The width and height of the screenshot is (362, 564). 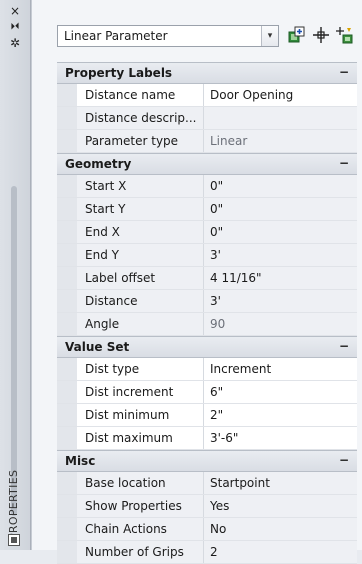 What do you see at coordinates (280, 529) in the screenshot?
I see `property-value: No` at bounding box center [280, 529].